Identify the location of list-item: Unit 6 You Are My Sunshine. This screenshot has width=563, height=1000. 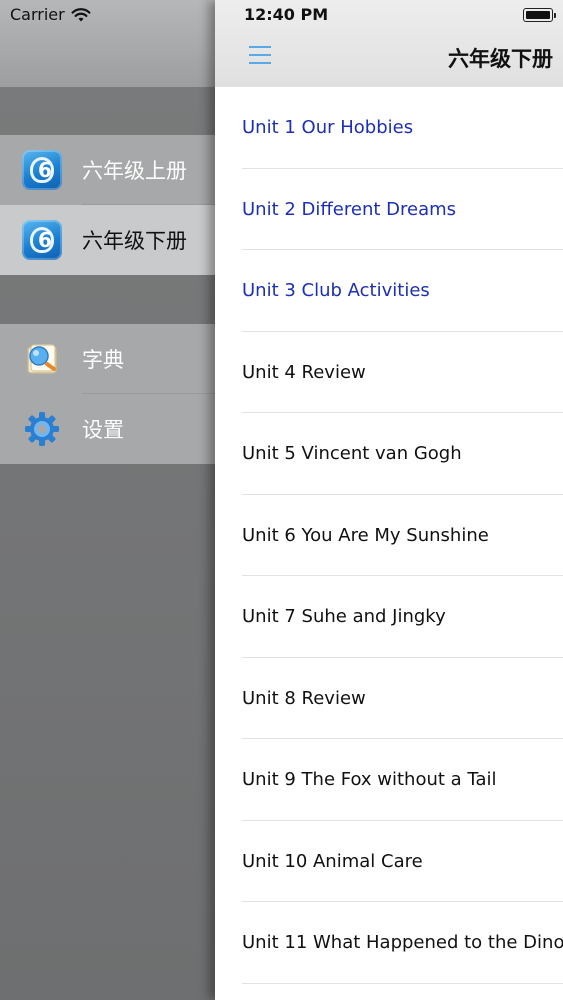
(389, 535).